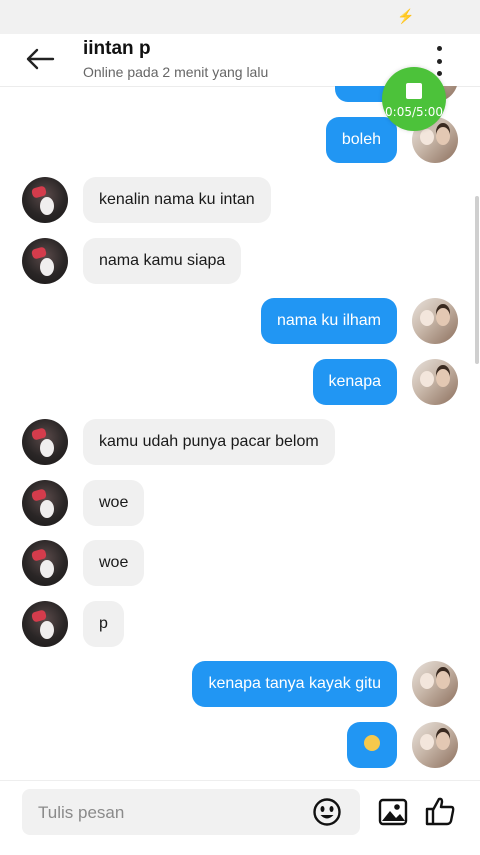 The image size is (480, 855). I want to click on message-incoming: kenalin nama ku intan, so click(240, 200).